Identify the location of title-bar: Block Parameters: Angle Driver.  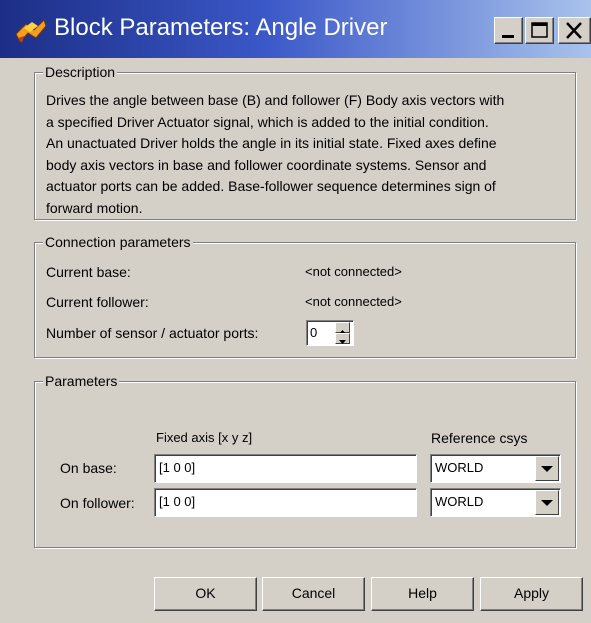
(295, 29).